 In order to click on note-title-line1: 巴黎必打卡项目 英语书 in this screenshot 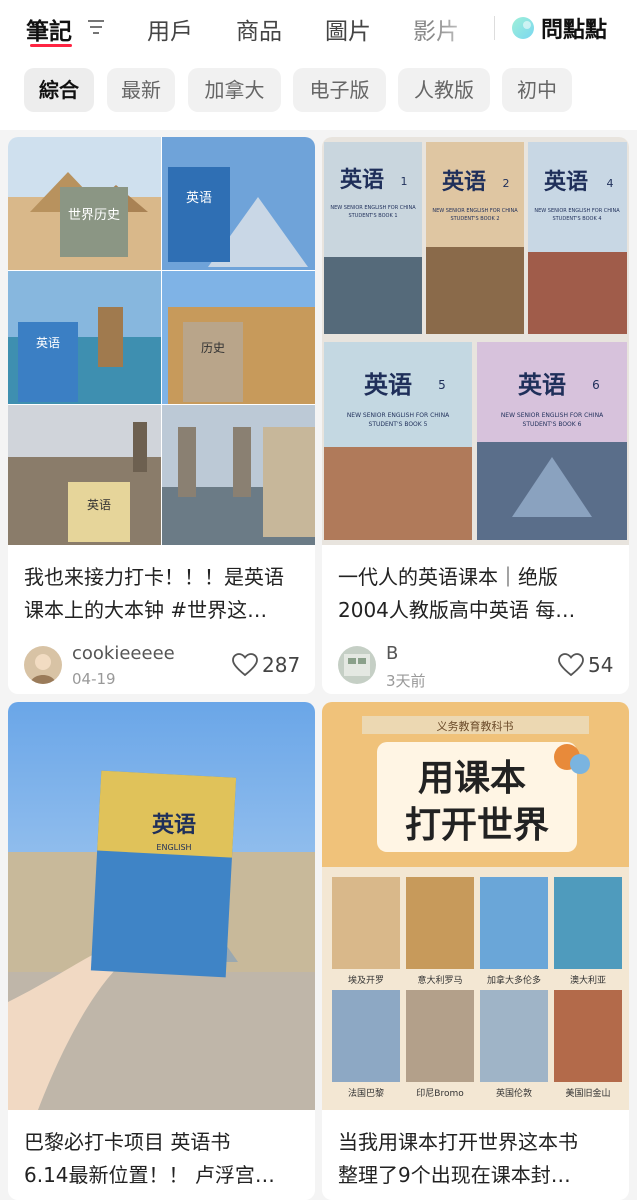, I will do `click(127, 1142)`.